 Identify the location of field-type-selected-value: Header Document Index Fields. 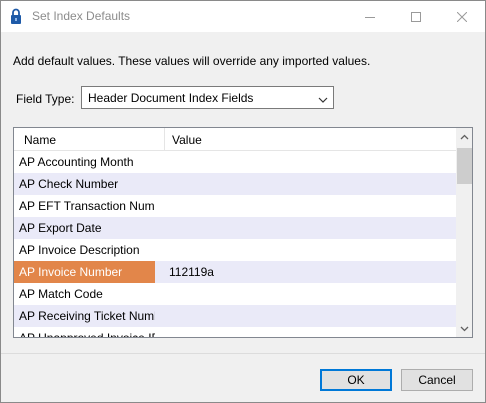
(171, 98).